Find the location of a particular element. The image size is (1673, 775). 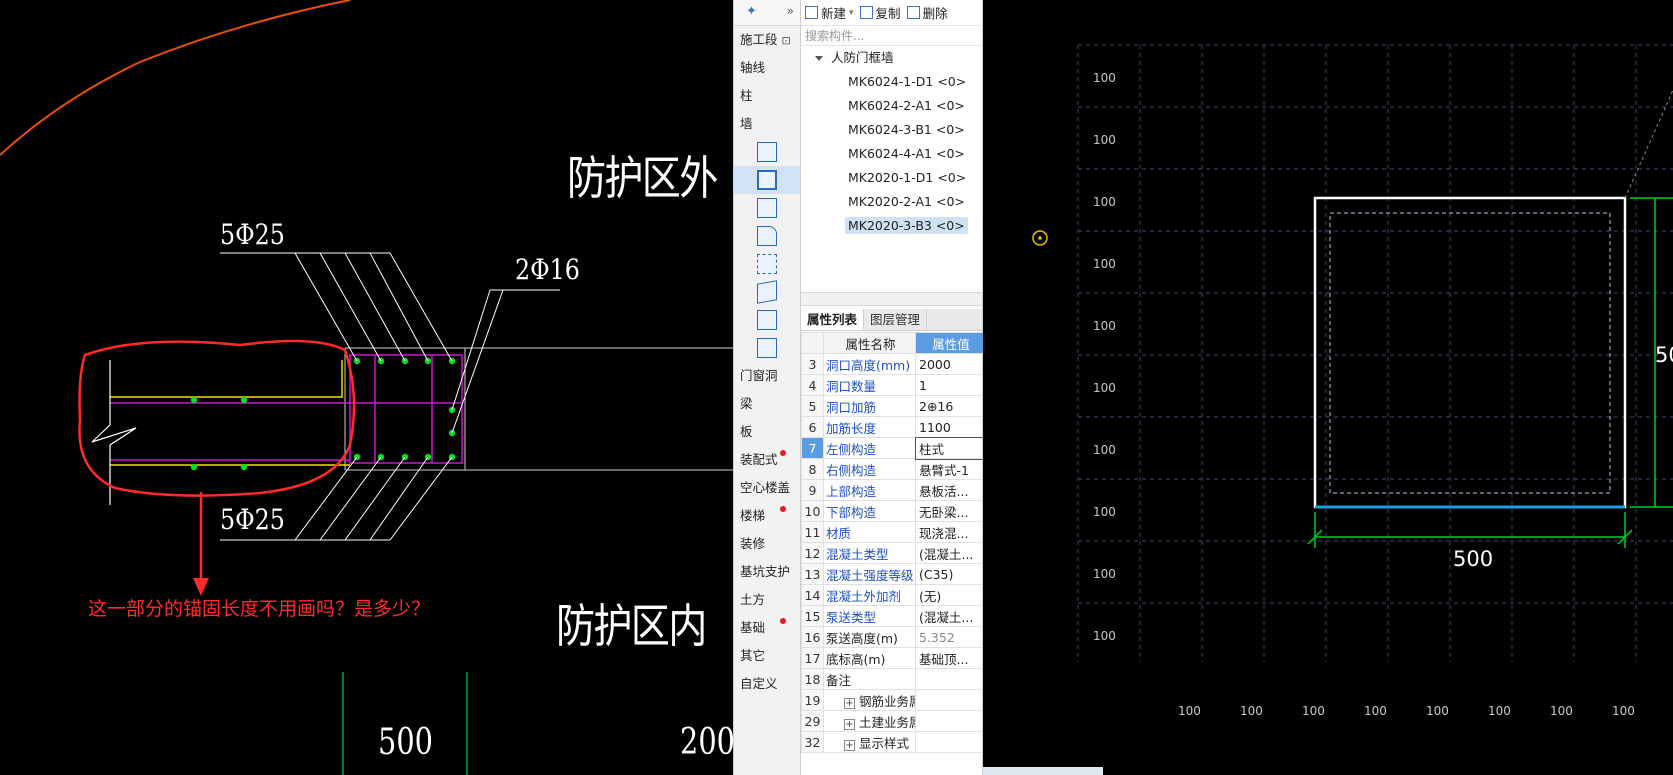

tab-property-list: 属性列表 is located at coordinates (833, 319).